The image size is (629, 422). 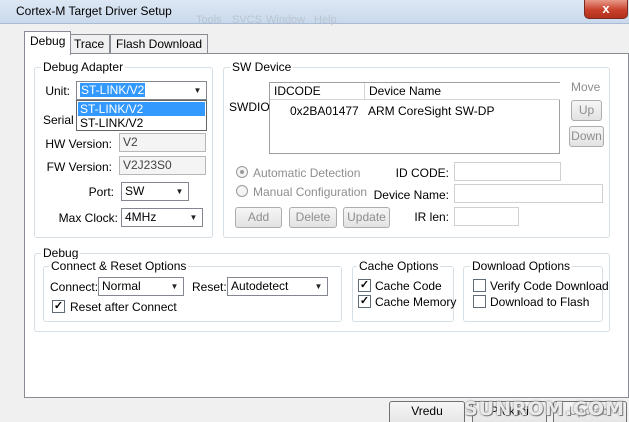 What do you see at coordinates (366, 217) in the screenshot?
I see `update-button: Update` at bounding box center [366, 217].